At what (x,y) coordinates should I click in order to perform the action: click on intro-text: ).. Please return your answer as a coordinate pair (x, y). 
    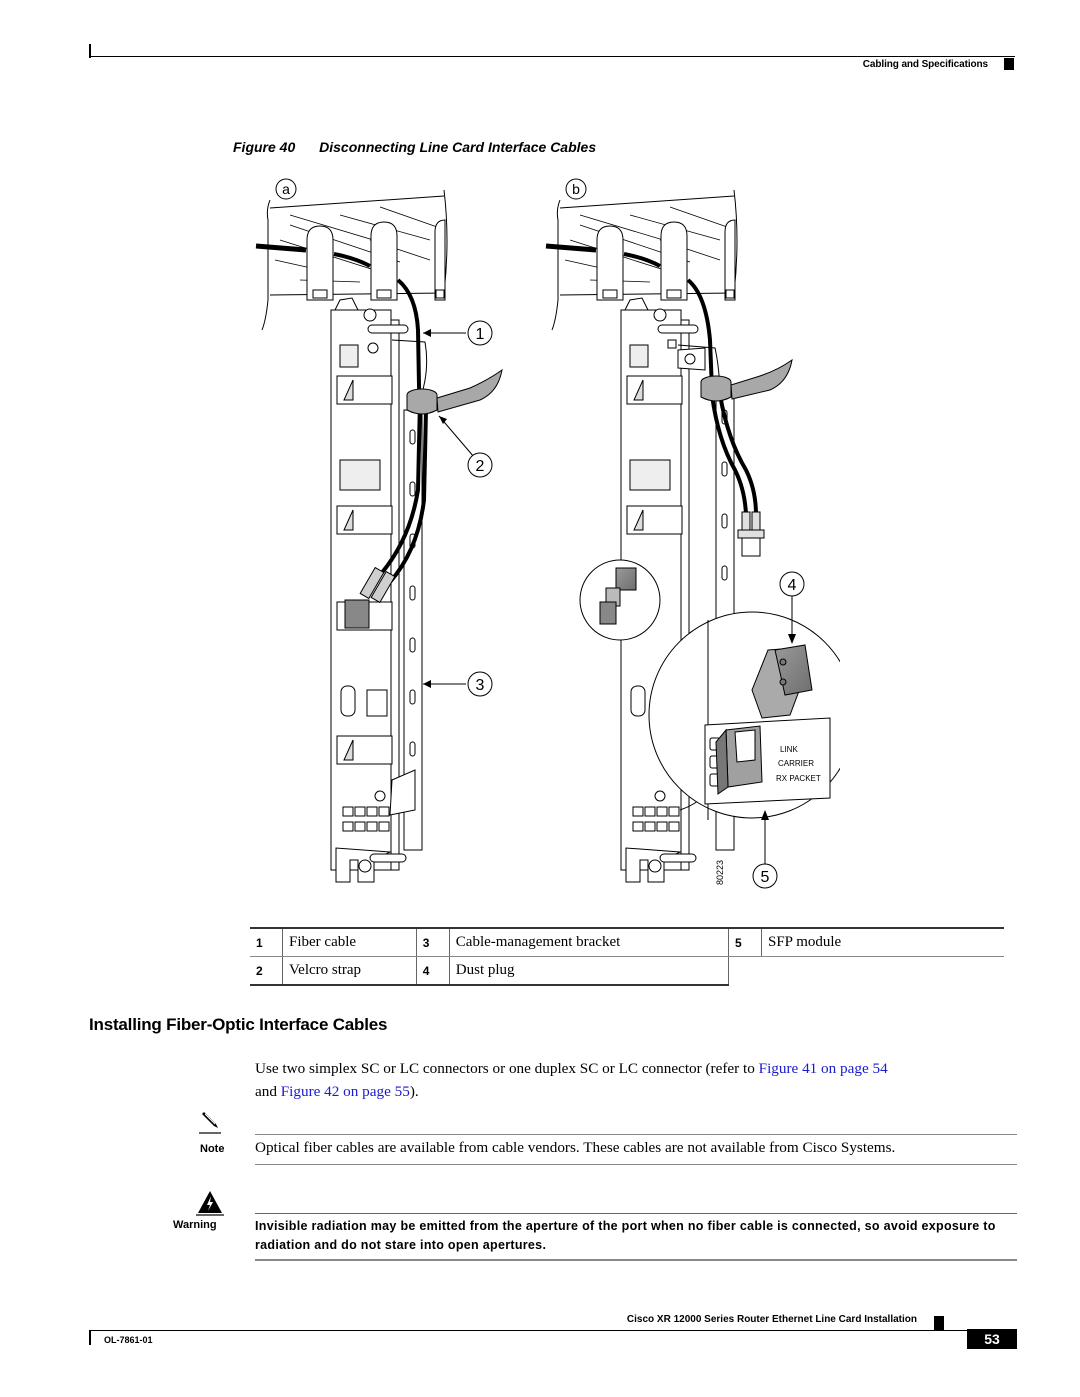
    Looking at the image, I should click on (414, 1091).